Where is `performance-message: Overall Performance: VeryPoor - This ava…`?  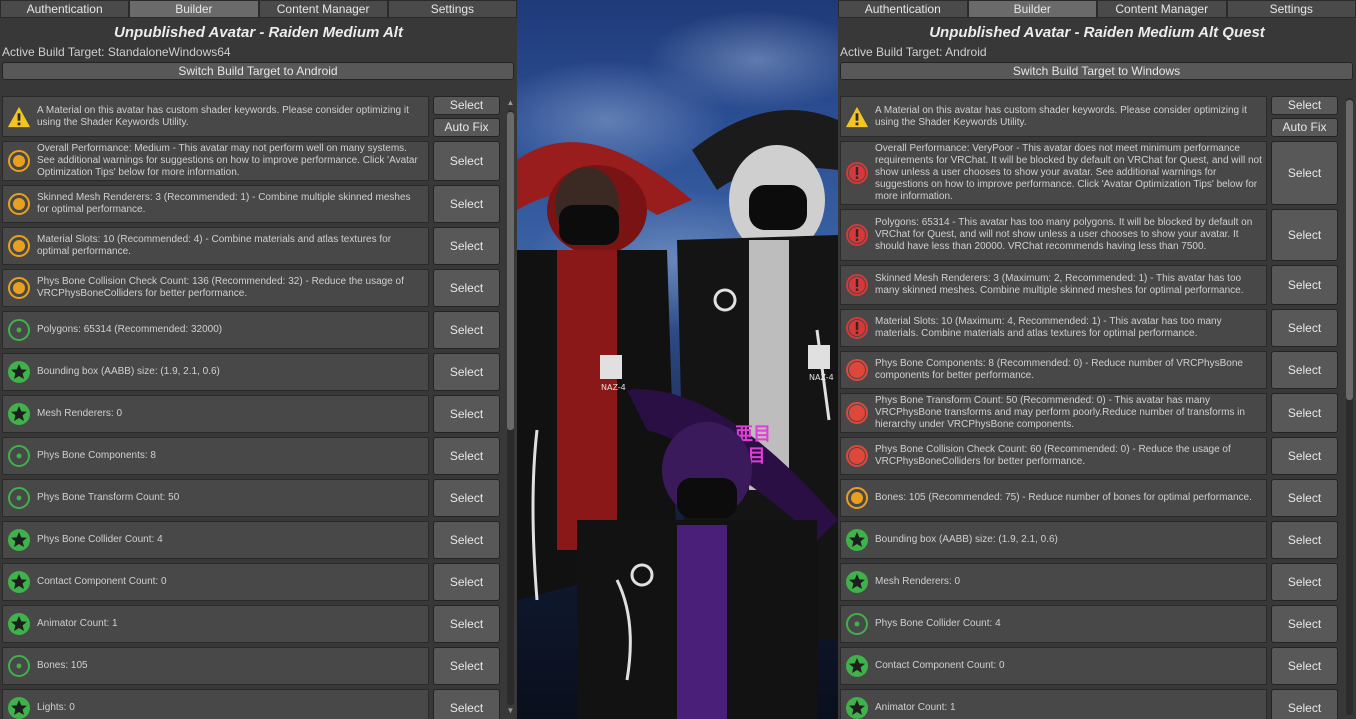
performance-message: Overall Performance: VeryPoor - This ava… is located at coordinates (1053, 173).